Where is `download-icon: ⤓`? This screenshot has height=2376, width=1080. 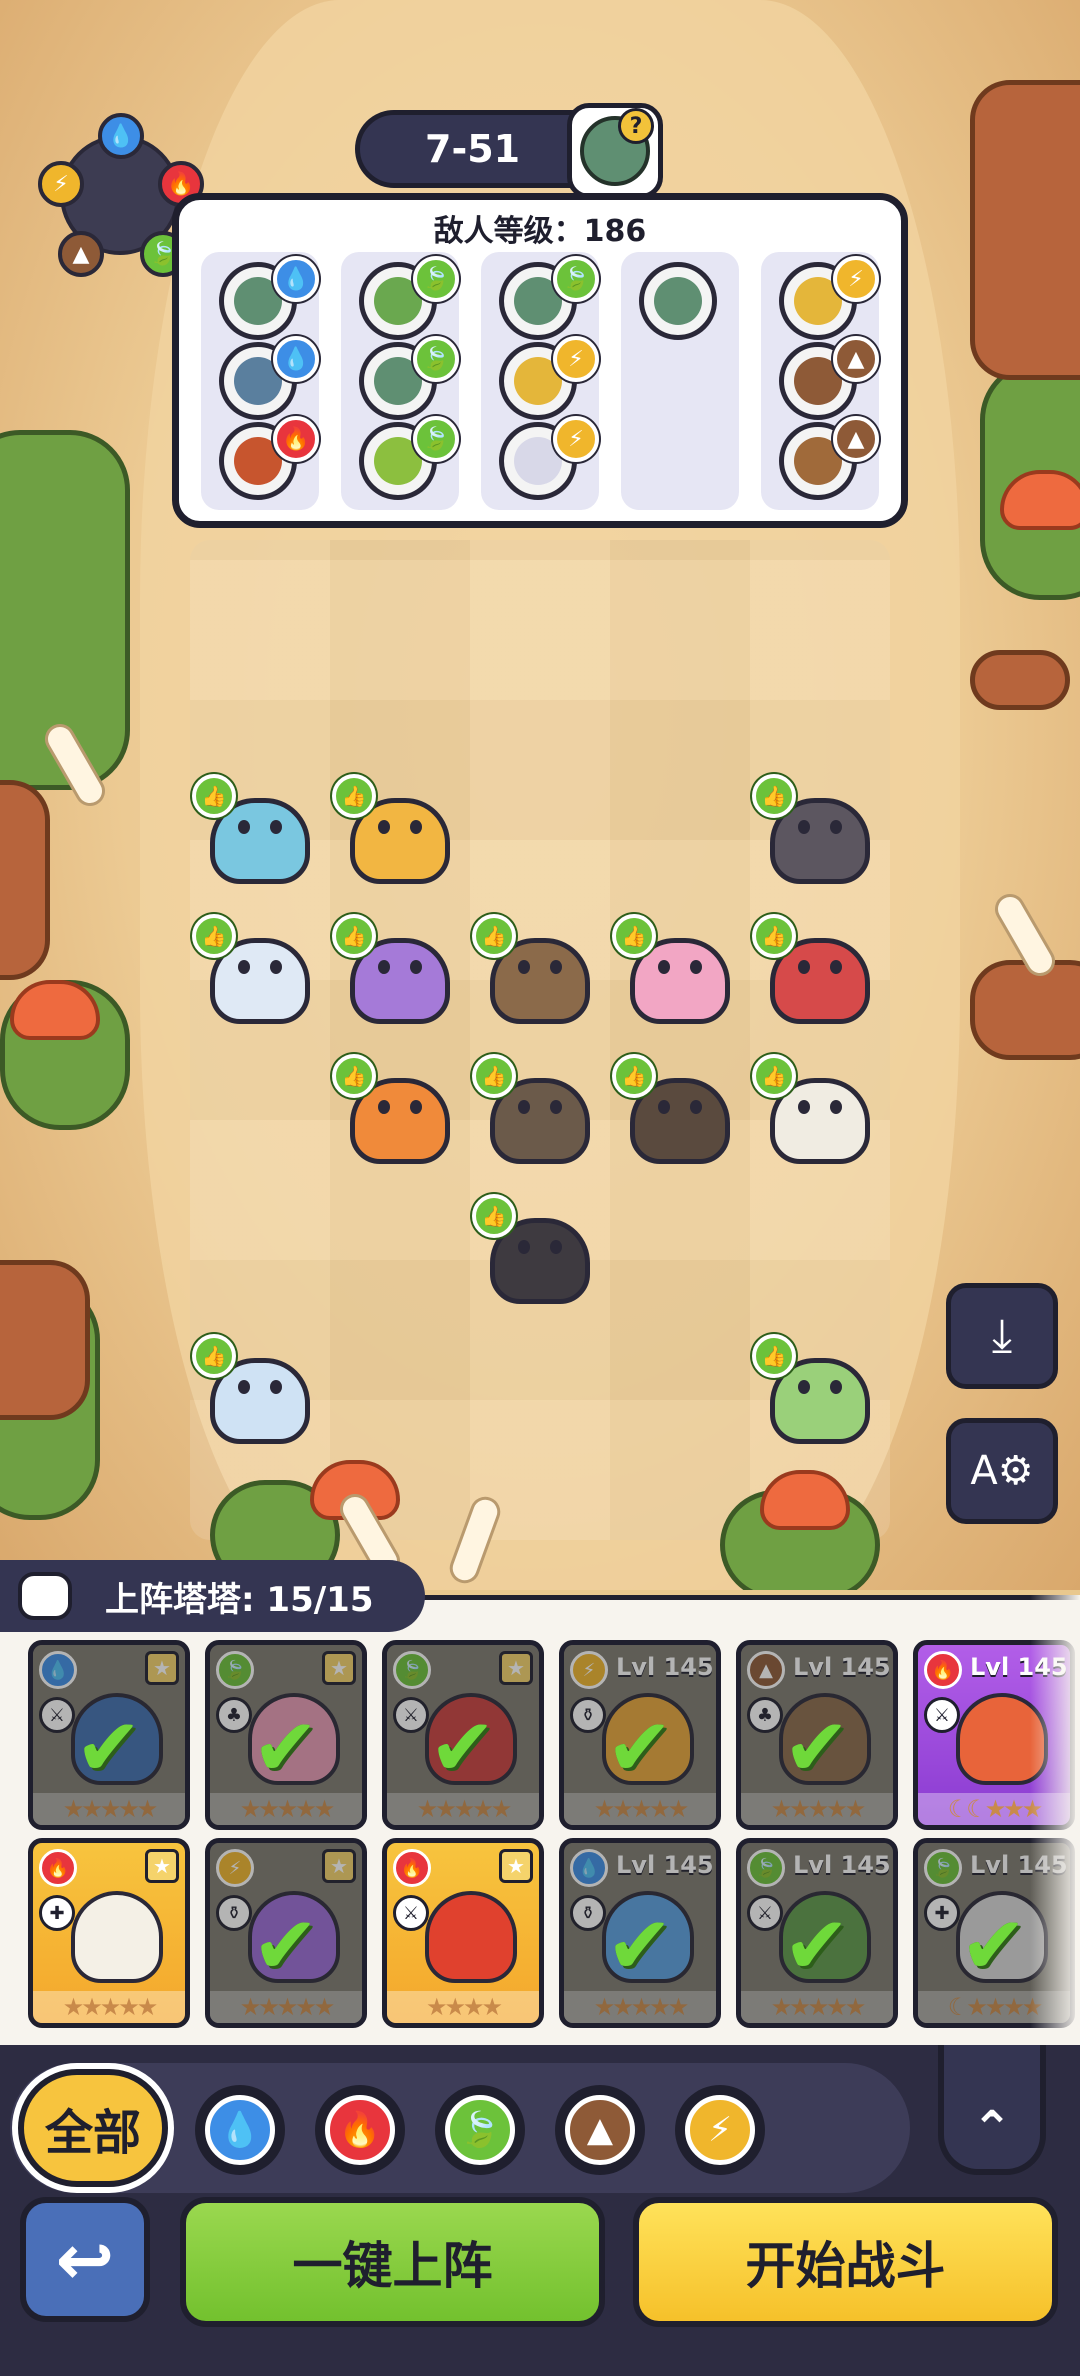 download-icon: ⤓ is located at coordinates (1002, 1335).